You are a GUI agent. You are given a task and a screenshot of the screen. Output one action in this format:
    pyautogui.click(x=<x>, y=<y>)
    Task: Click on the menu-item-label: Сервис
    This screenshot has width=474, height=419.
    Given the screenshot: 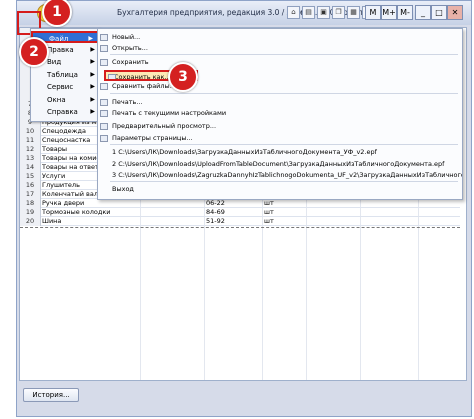 What is the action you would take?
    pyautogui.click(x=60, y=87)
    